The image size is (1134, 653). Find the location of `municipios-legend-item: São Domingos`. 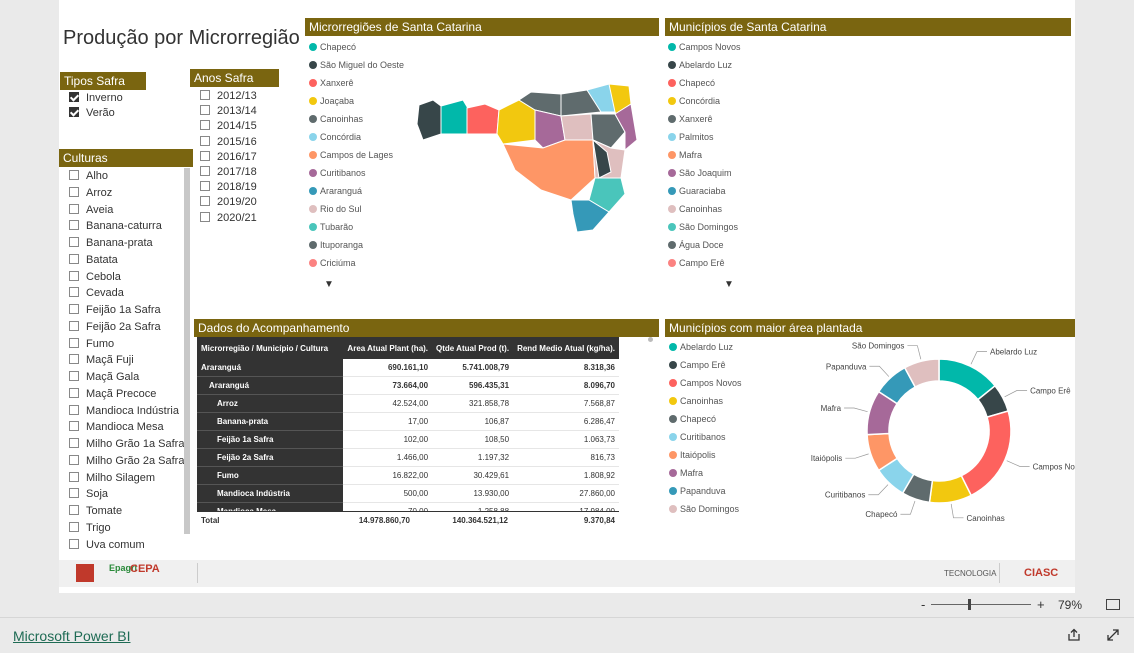

municipios-legend-item: São Domingos is located at coordinates (703, 227).